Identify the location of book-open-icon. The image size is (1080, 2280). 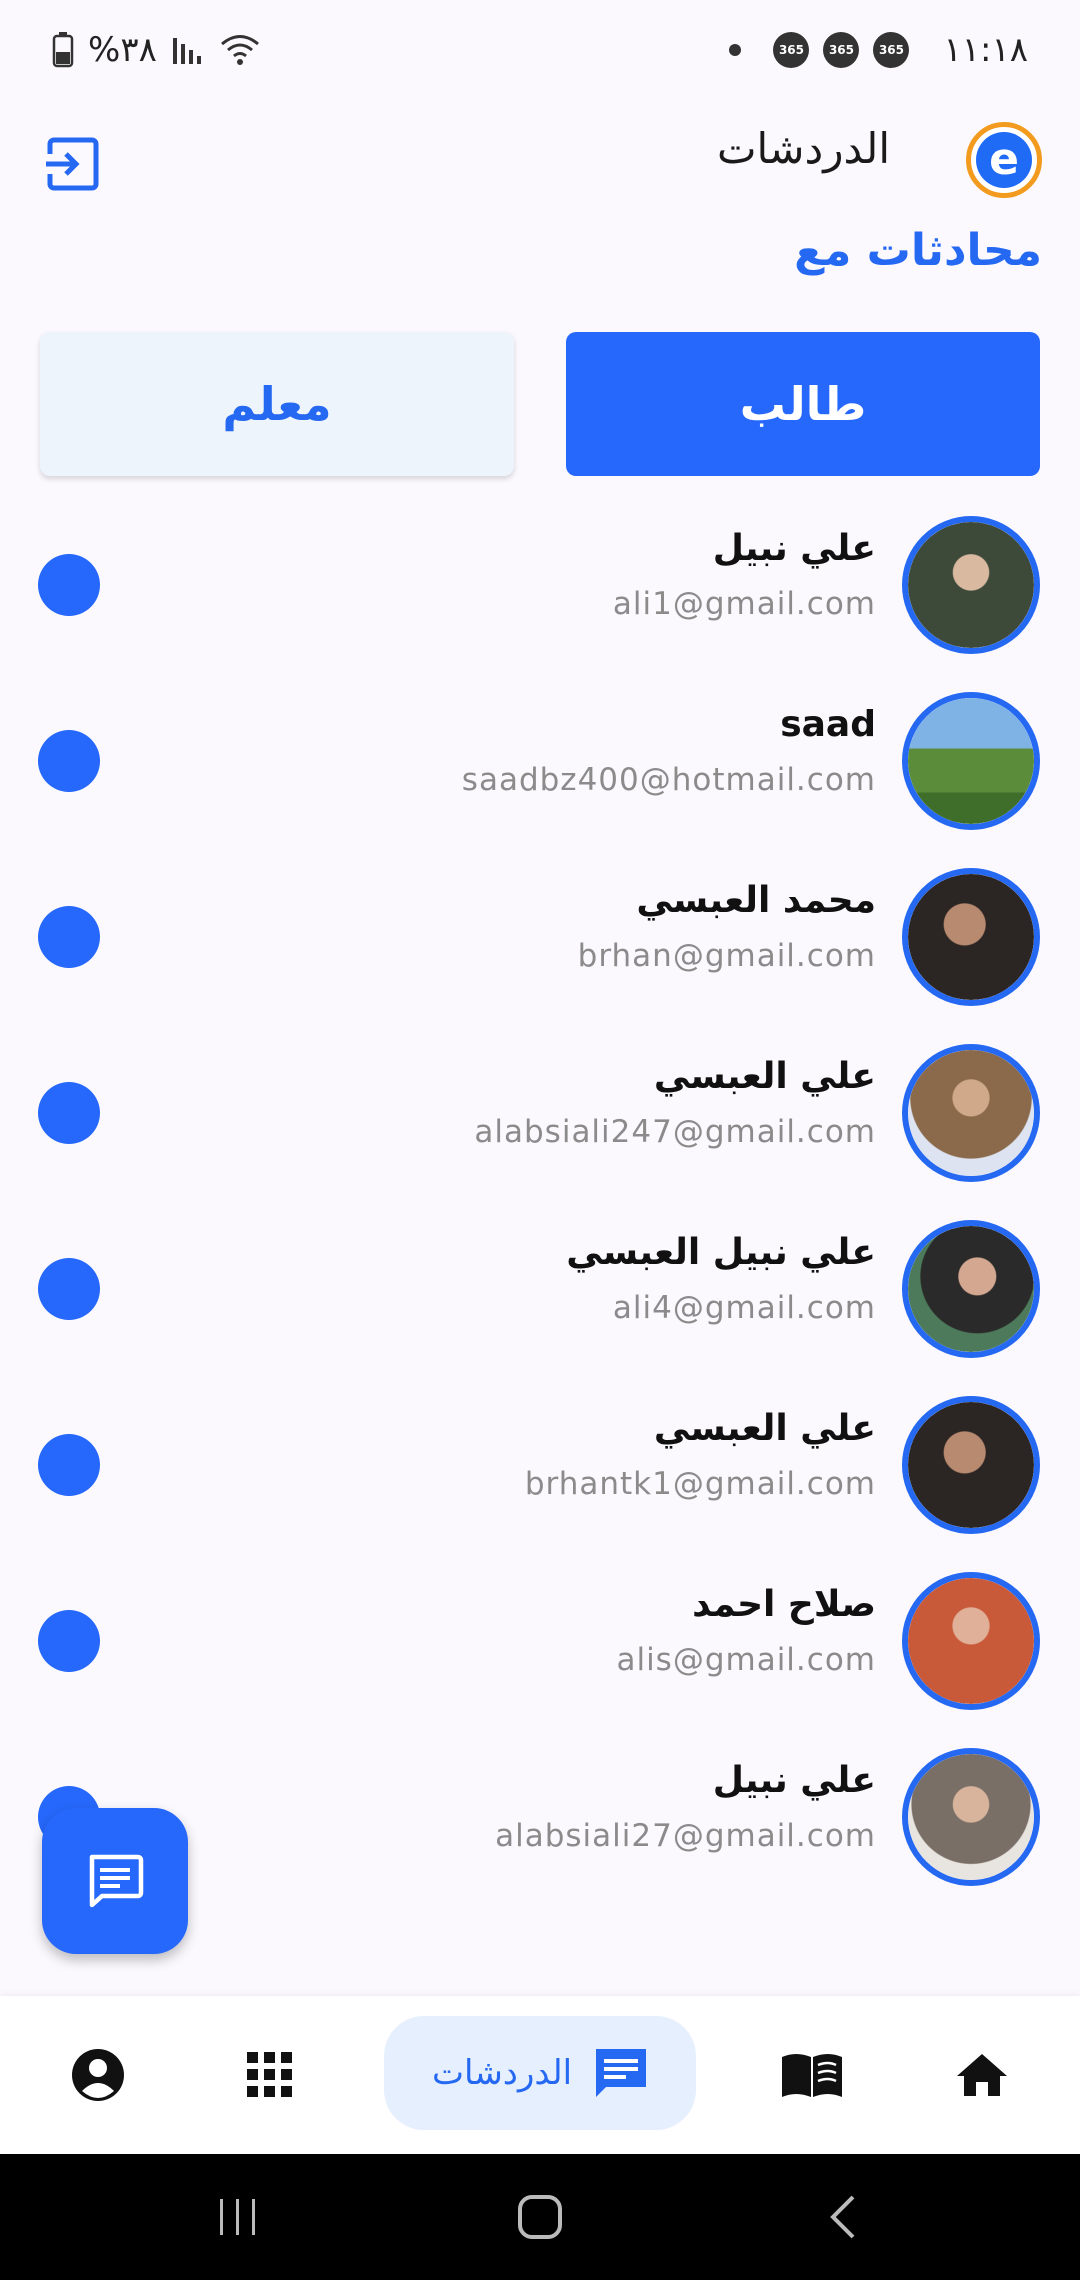
(812, 2075).